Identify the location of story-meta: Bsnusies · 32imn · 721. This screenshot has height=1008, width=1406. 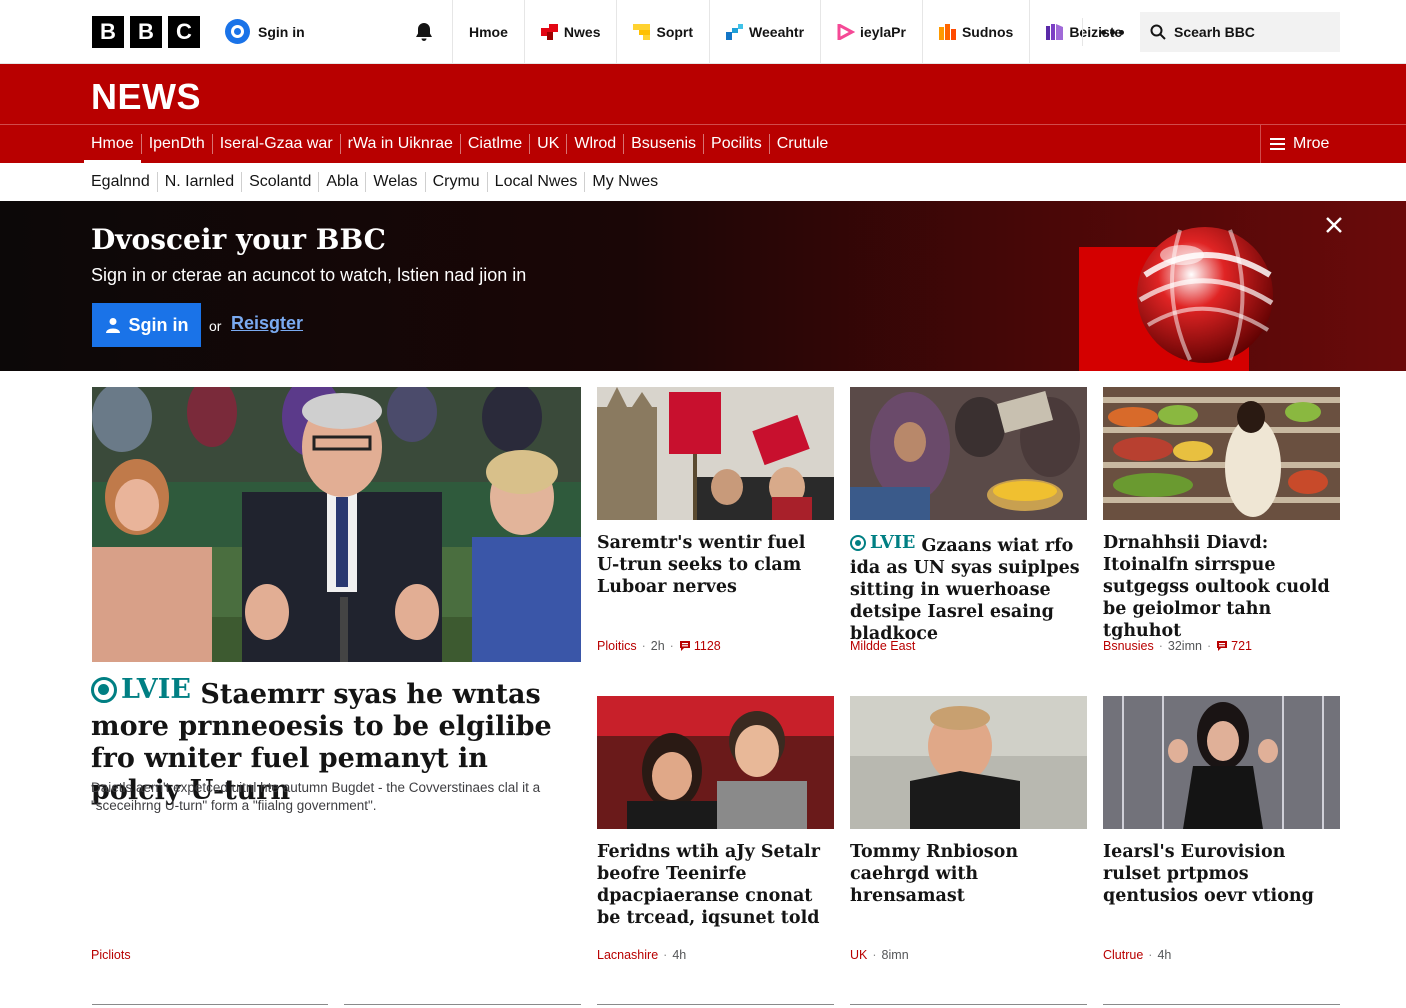
(1177, 646).